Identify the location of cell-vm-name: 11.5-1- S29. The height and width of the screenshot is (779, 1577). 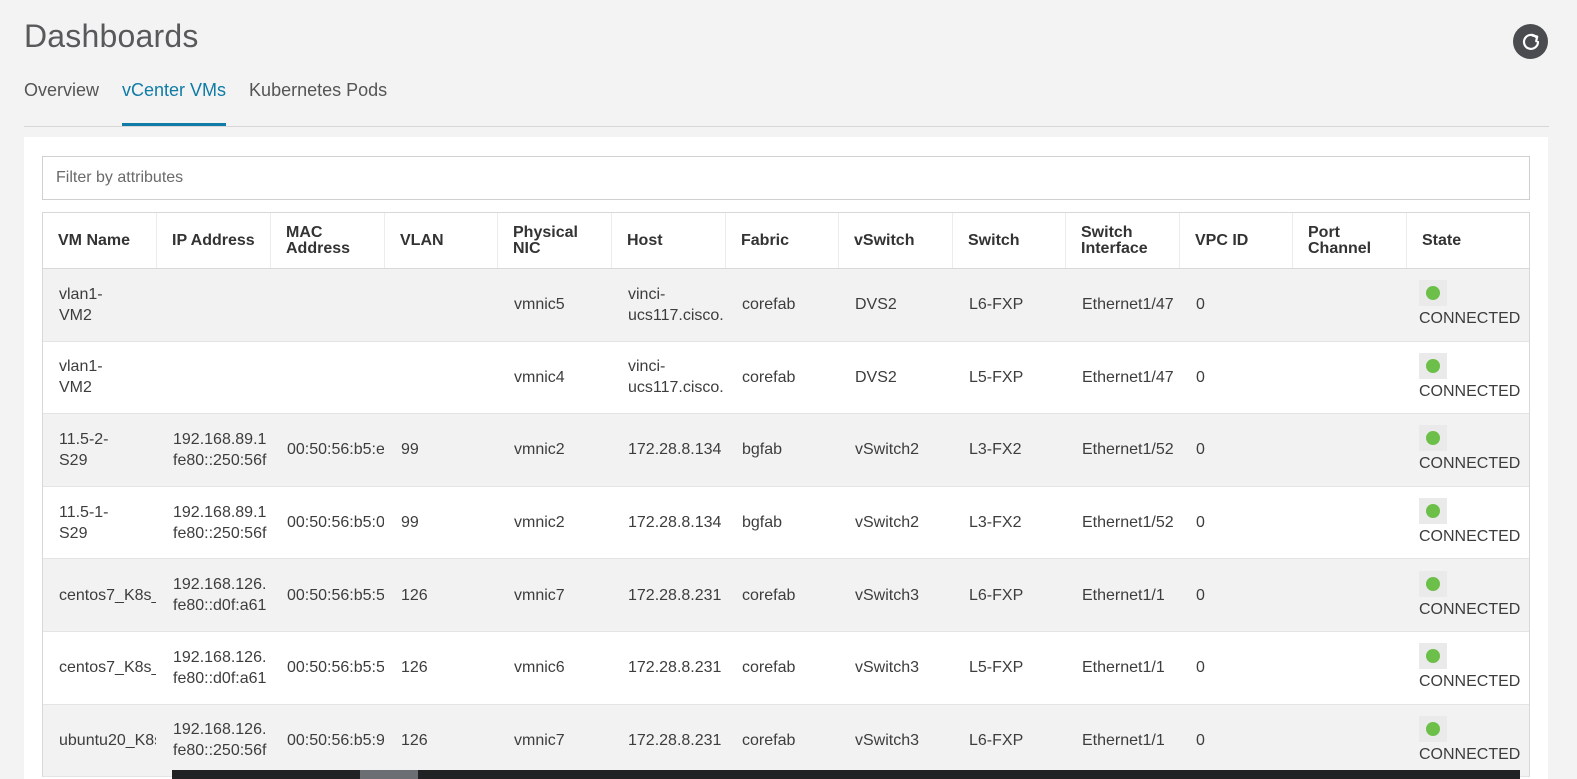
(84, 522).